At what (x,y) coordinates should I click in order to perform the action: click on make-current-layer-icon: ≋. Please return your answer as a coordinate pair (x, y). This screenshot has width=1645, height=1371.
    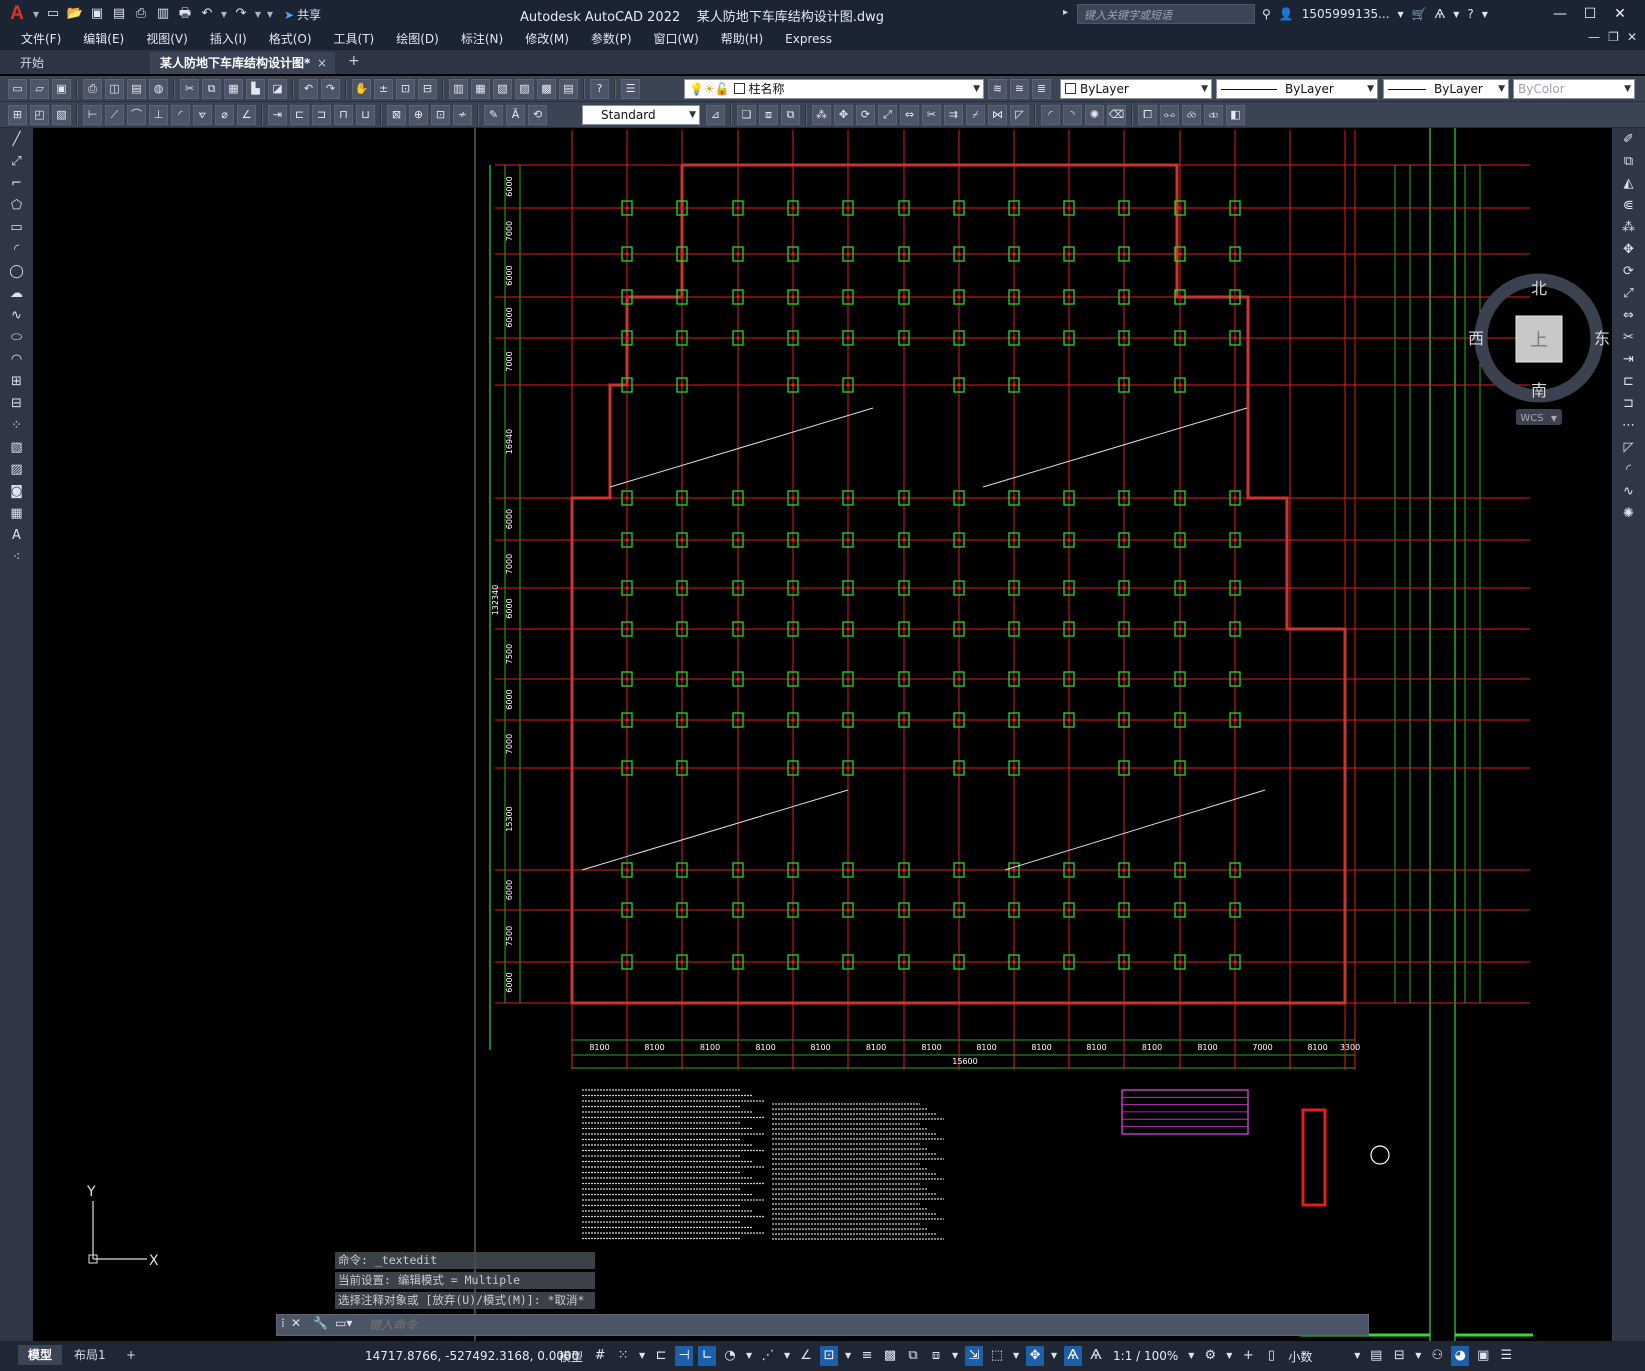
    Looking at the image, I should click on (997, 89).